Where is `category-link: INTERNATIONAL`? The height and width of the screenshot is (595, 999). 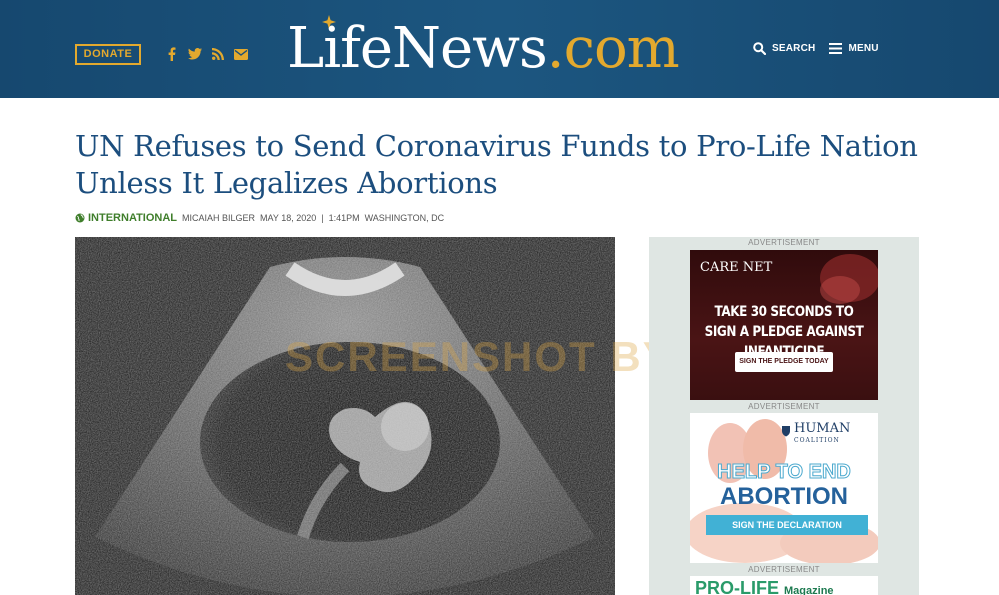
category-link: INTERNATIONAL is located at coordinates (126, 218).